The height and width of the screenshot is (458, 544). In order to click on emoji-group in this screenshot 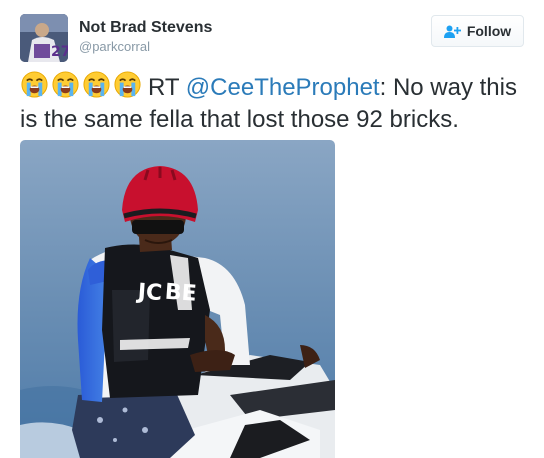, I will do `click(81, 84)`.